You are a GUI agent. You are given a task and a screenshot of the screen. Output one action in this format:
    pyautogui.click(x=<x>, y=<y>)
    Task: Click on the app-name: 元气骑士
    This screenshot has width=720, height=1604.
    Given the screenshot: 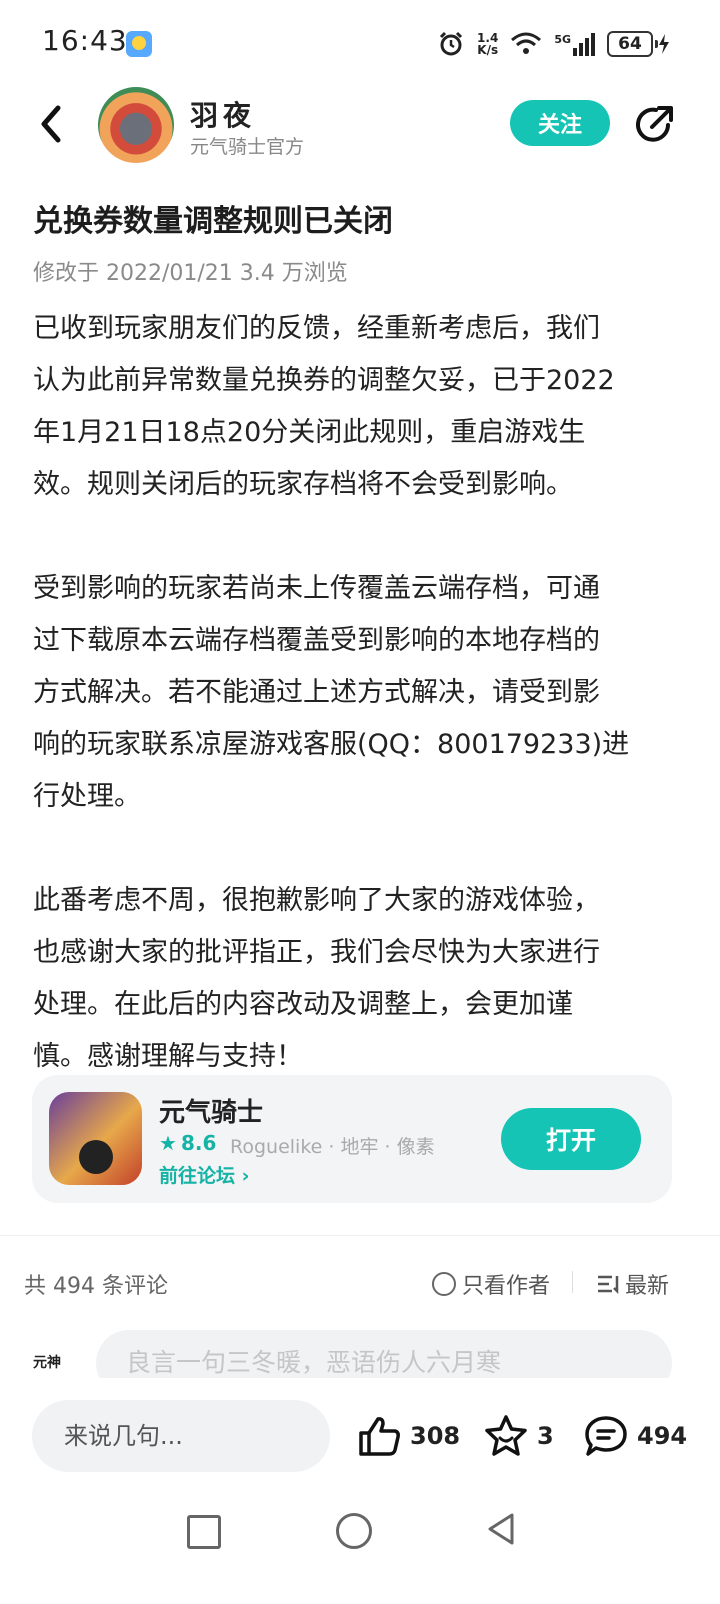 What is the action you would take?
    pyautogui.click(x=211, y=1110)
    